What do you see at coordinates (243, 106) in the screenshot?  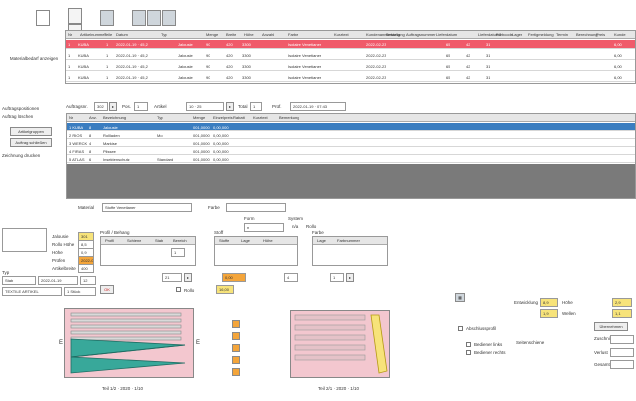 I see `total-label: Total` at bounding box center [243, 106].